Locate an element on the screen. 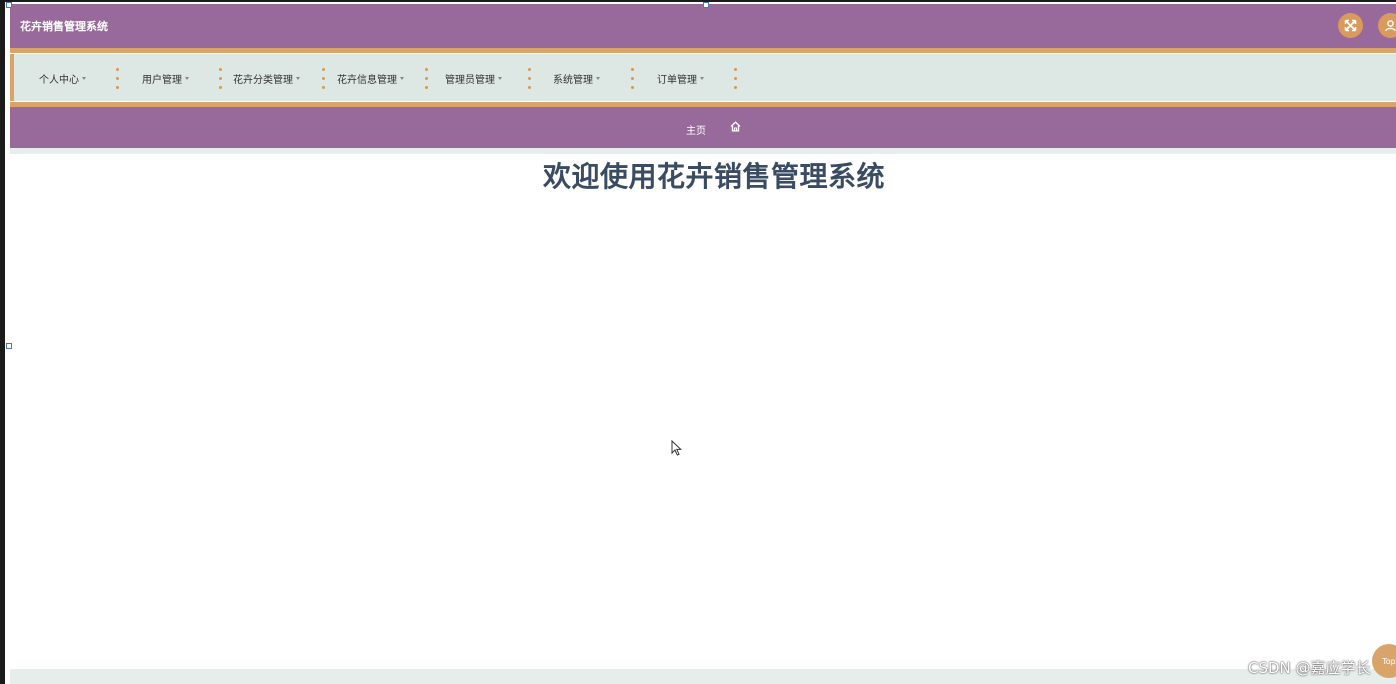 This screenshot has height=684, width=1396. nav-item-admin-management: 管理员管理 is located at coordinates (473, 78).